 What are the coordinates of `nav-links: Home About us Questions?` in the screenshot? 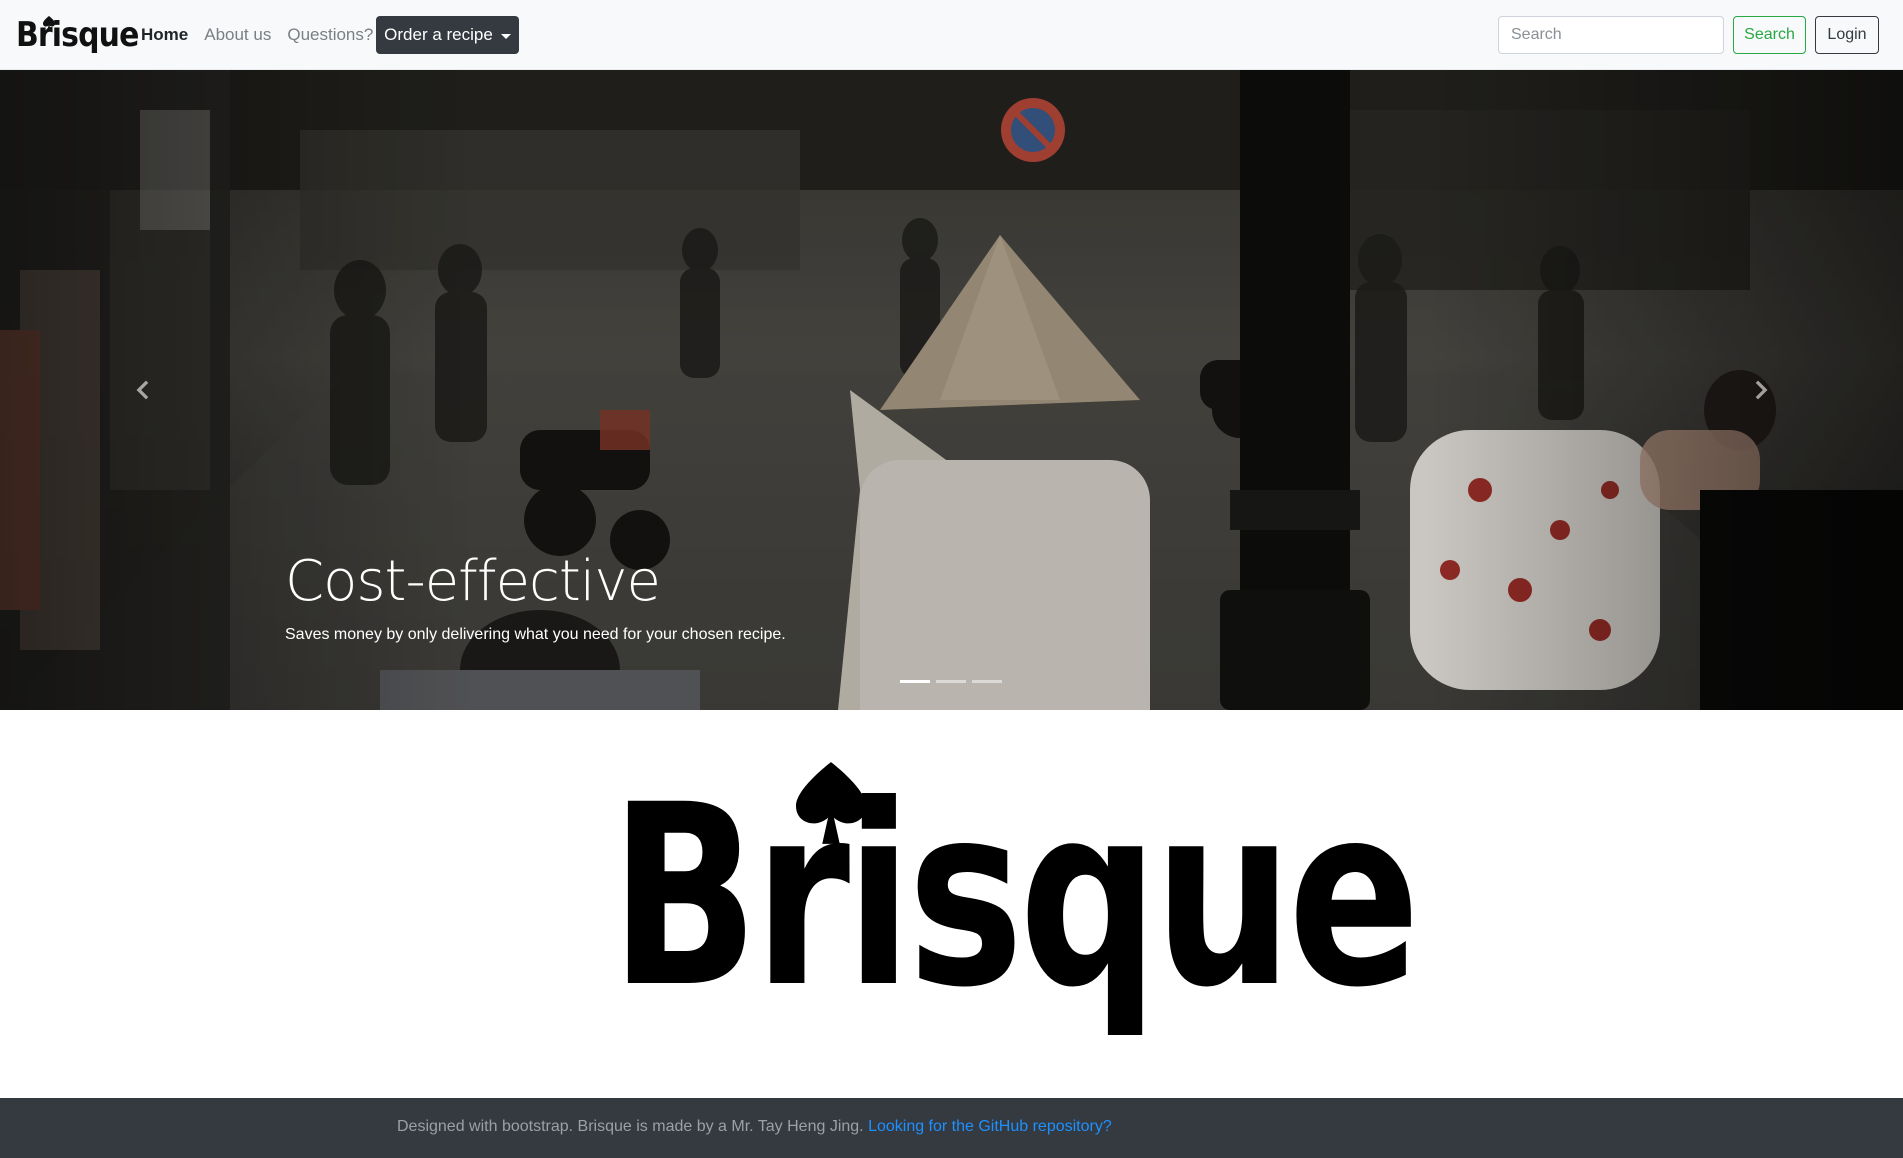 It's located at (265, 35).